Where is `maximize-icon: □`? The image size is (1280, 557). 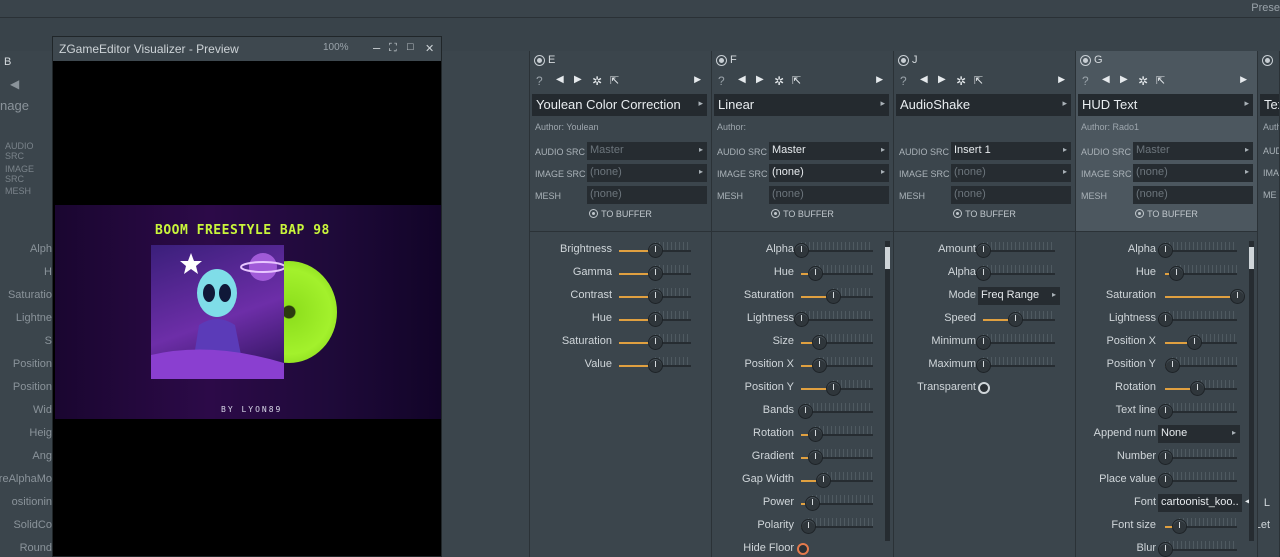
maximize-icon: □ is located at coordinates (410, 47).